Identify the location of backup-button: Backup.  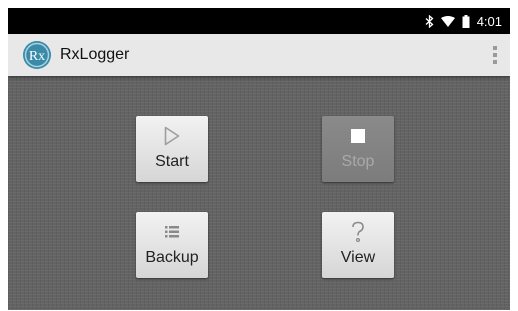
(172, 245).